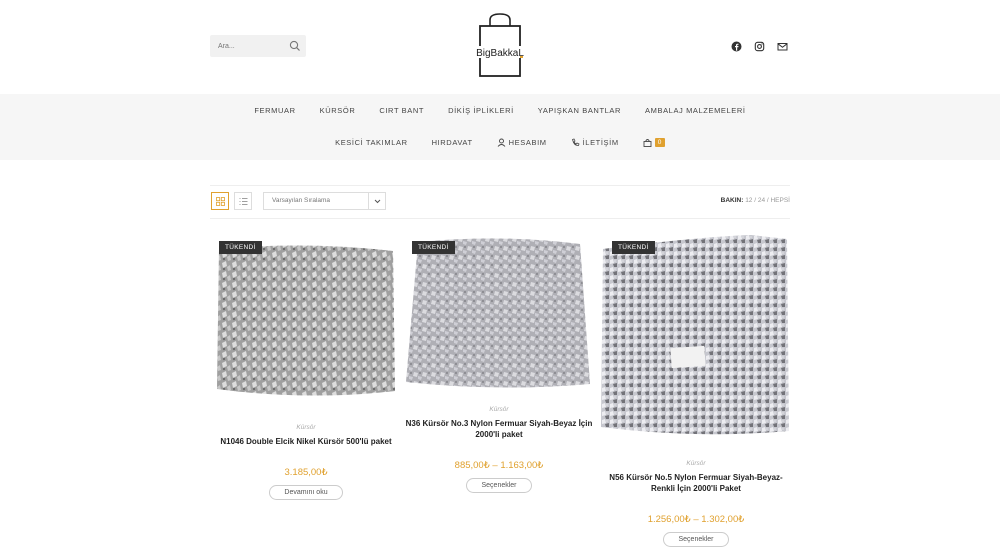  I want to click on nav-item-hirdavat: HIRDAVAT, so click(452, 142).